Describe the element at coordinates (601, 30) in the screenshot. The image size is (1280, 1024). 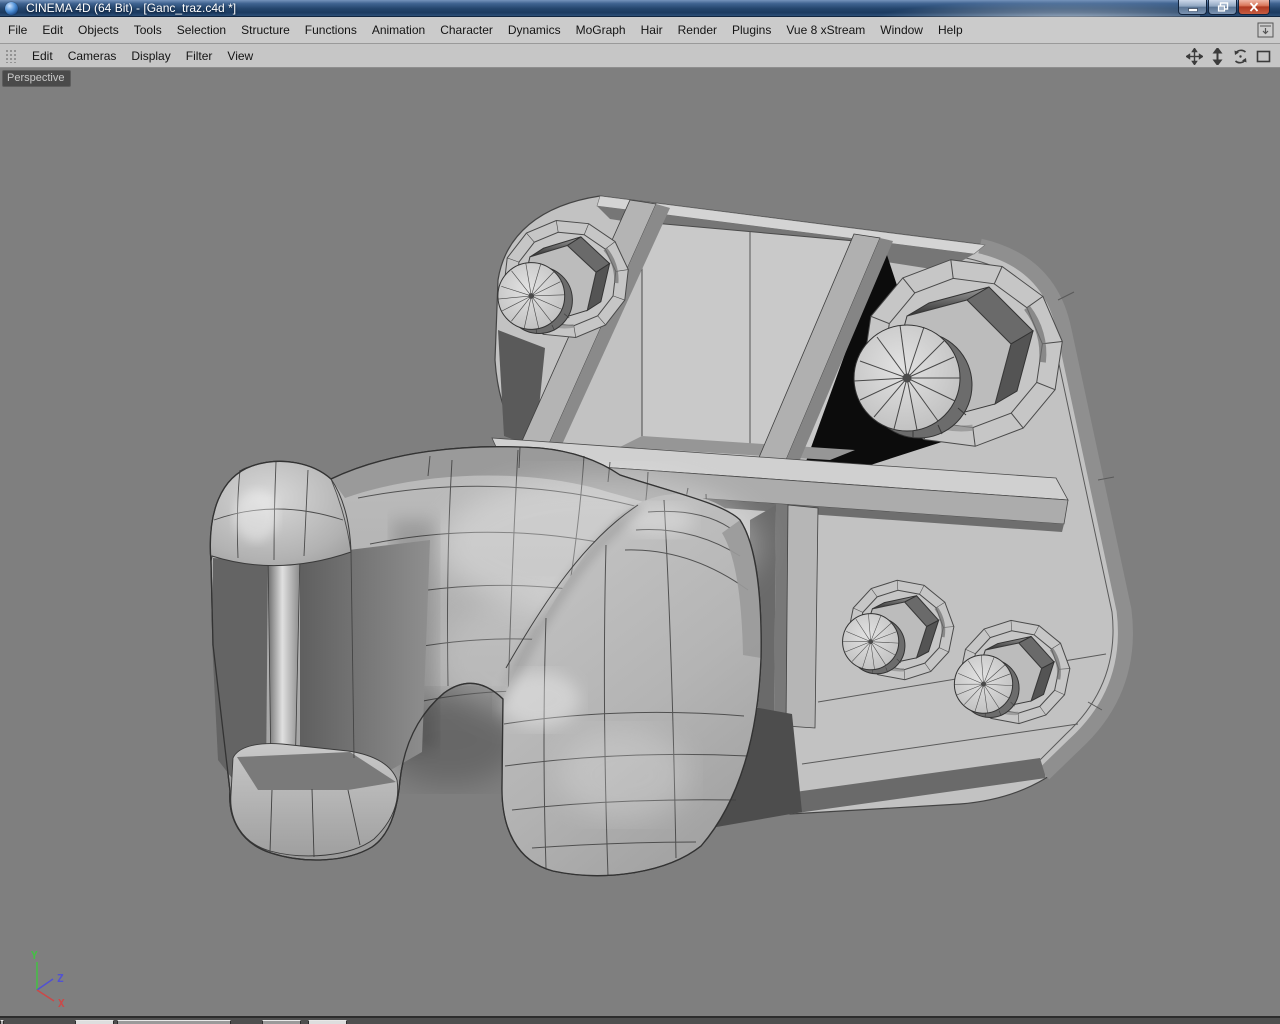
I see `menu-mograph: MoGraph` at that location.